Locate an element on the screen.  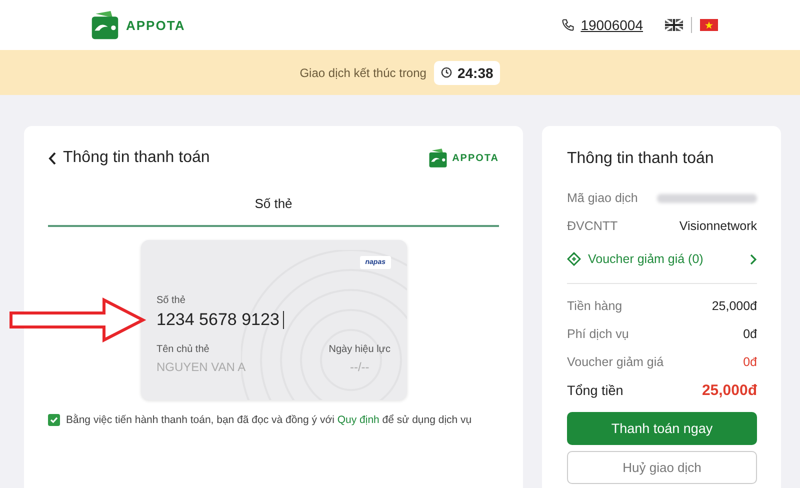
amount-label: Tổng tiền is located at coordinates (595, 390).